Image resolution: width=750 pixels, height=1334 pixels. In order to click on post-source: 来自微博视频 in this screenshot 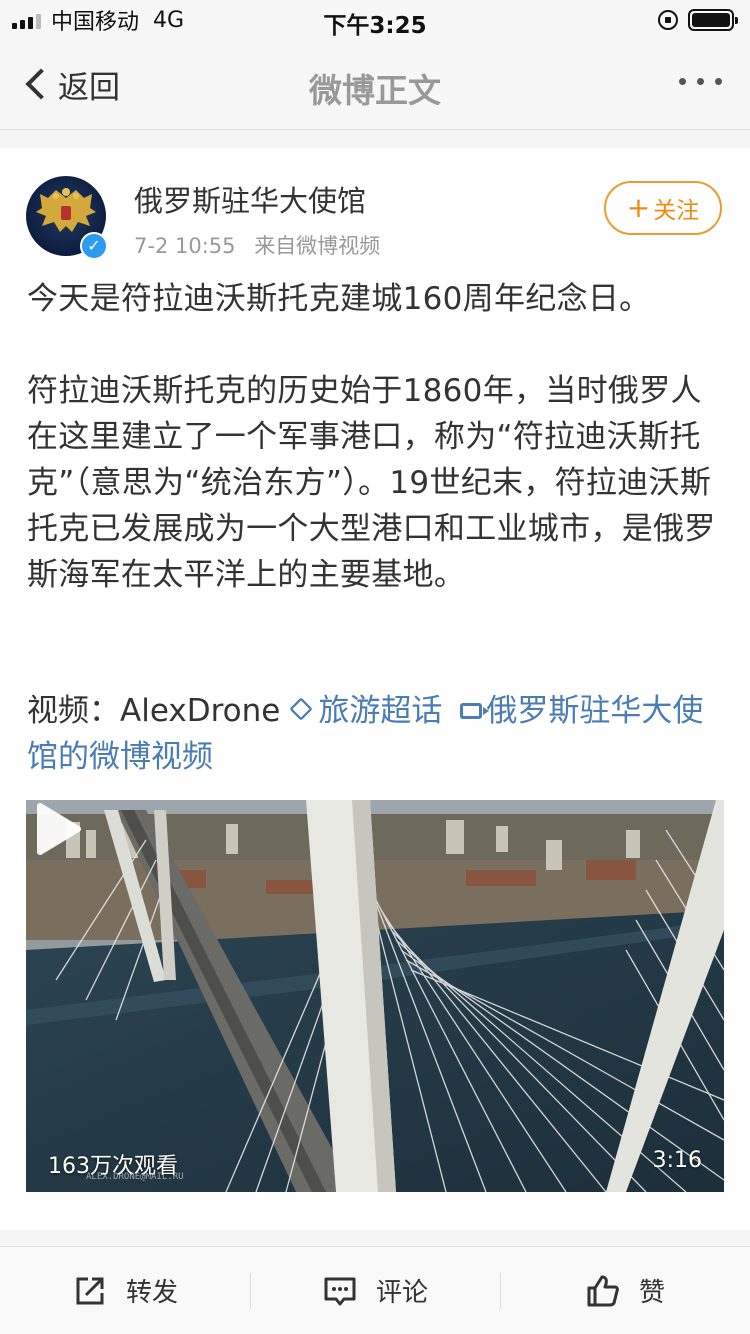, I will do `click(317, 246)`.